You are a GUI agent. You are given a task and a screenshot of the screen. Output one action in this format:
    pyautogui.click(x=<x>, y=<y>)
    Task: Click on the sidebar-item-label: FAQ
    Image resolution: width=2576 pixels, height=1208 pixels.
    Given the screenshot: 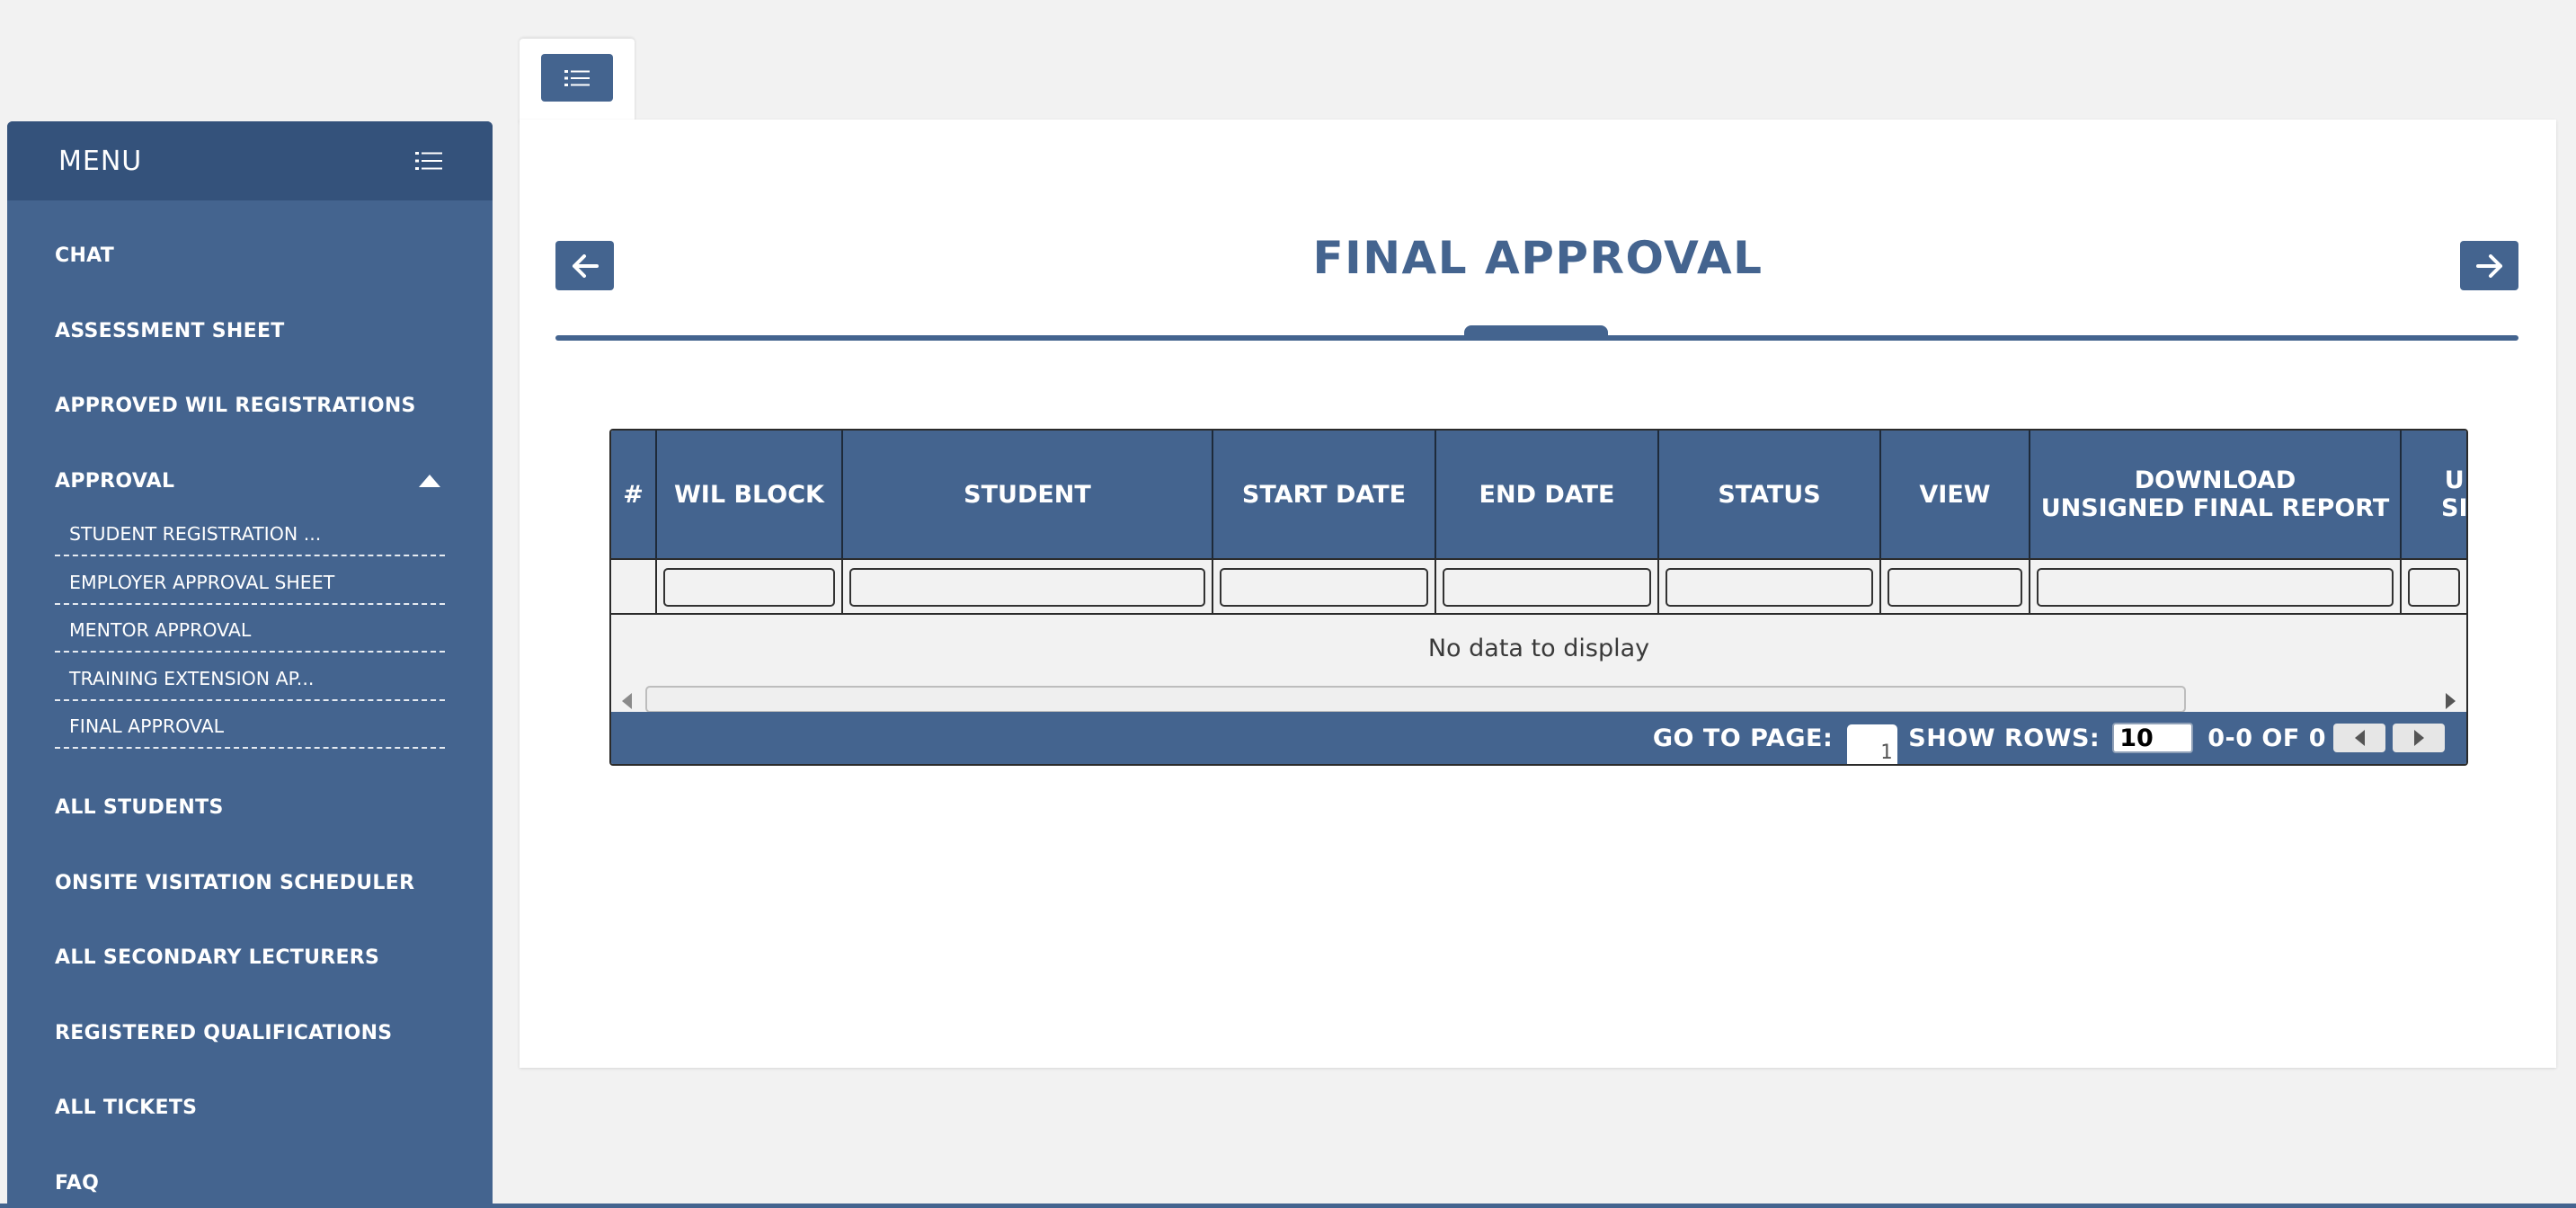 What is the action you would take?
    pyautogui.click(x=77, y=1183)
    